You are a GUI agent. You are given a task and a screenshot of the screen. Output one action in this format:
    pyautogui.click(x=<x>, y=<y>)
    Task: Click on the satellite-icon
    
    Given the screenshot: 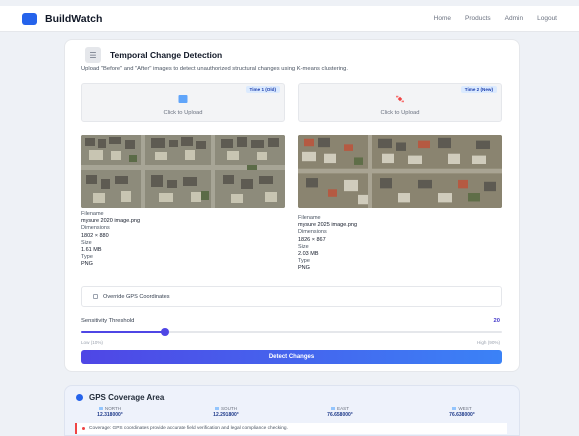 What is the action you would take?
    pyautogui.click(x=400, y=99)
    